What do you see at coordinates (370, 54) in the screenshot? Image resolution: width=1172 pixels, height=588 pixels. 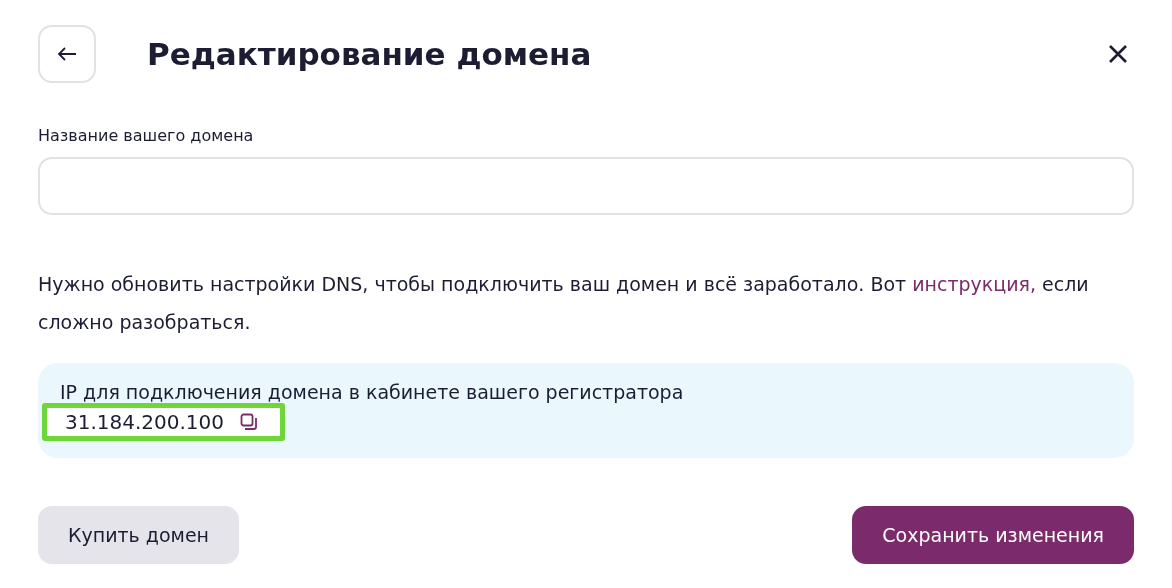 I see `dialog-title: Редактирование домена` at bounding box center [370, 54].